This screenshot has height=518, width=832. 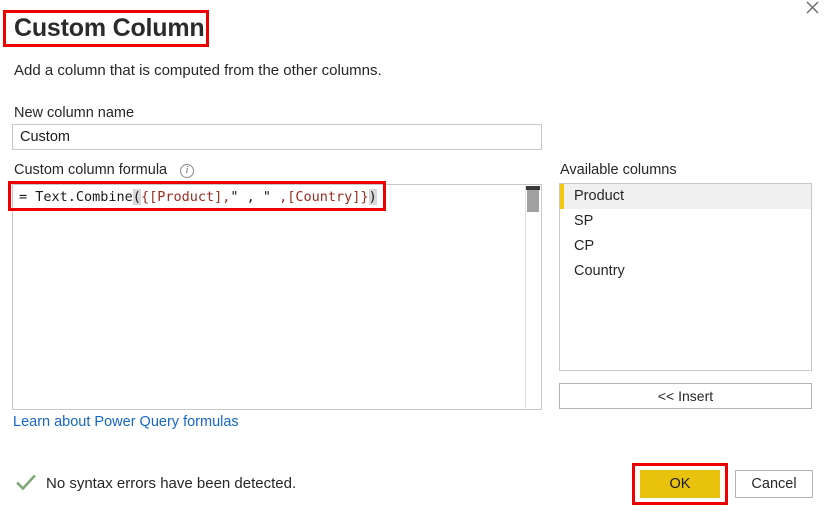 What do you see at coordinates (685, 396) in the screenshot?
I see `insert-button: << Insert` at bounding box center [685, 396].